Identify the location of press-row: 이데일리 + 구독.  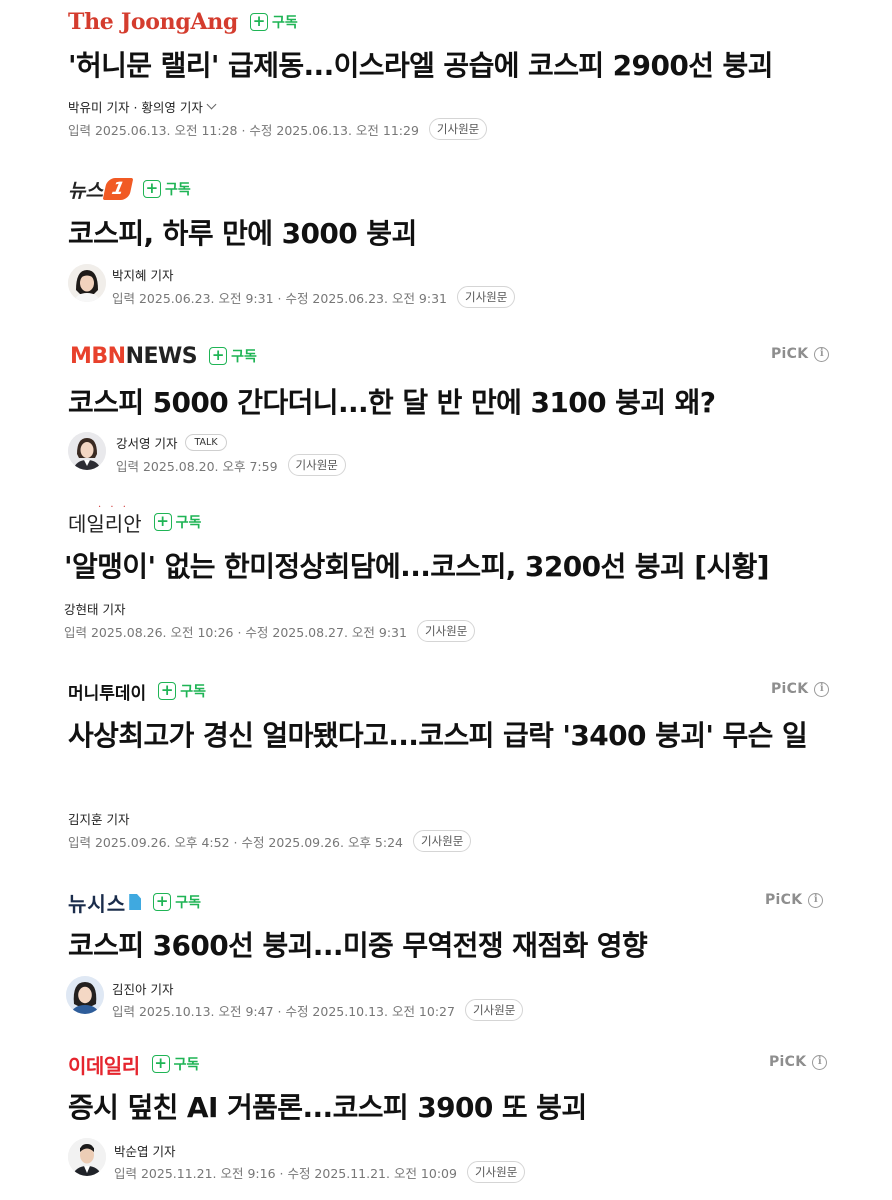
(133, 1064).